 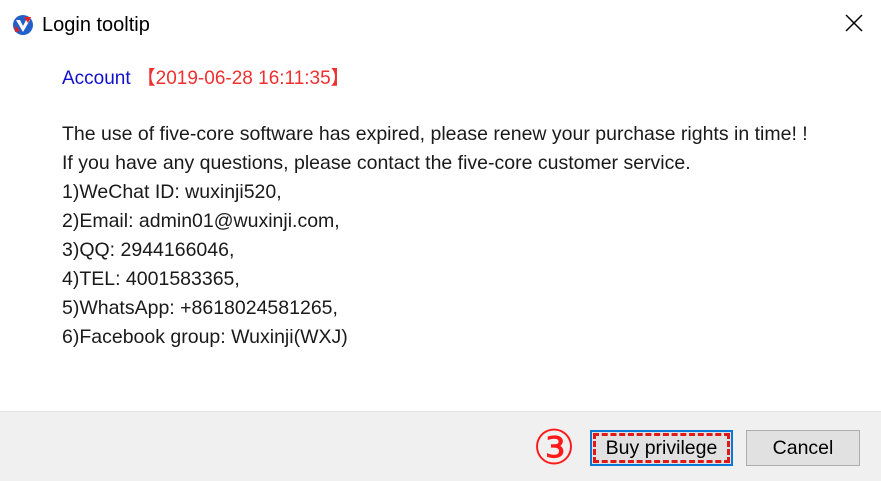 I want to click on buy-privilege-label: Buy privilege, so click(x=661, y=447).